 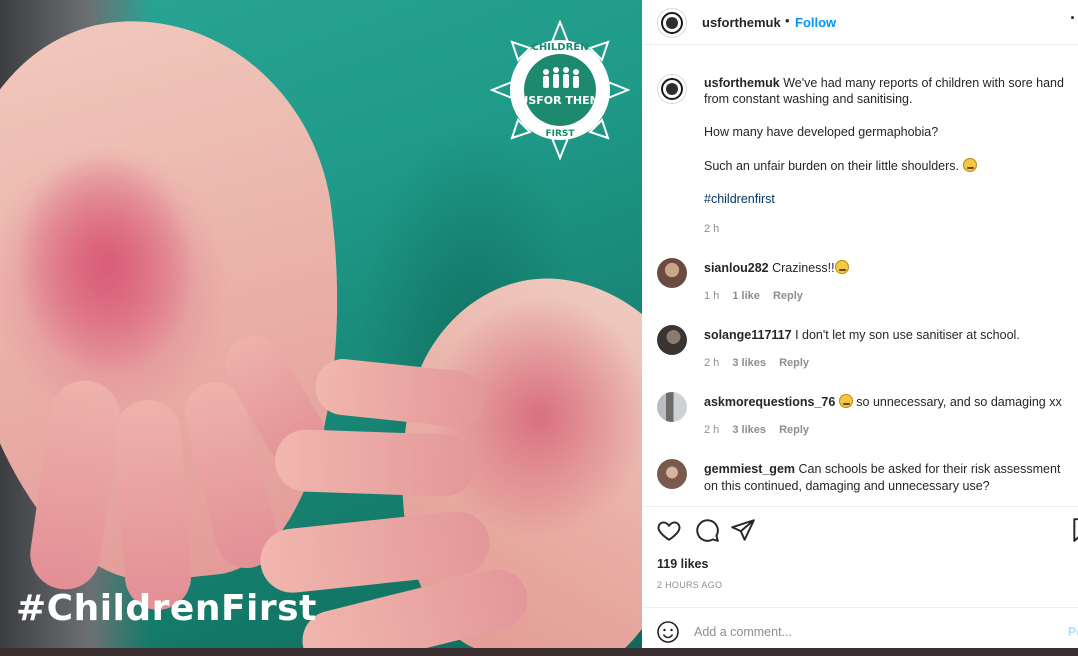 What do you see at coordinates (743, 530) in the screenshot?
I see `share-icon` at bounding box center [743, 530].